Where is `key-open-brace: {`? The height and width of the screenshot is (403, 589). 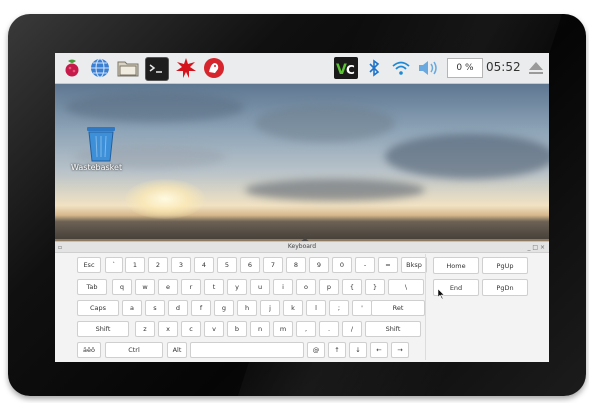
key-open-brace: { is located at coordinates (352, 287).